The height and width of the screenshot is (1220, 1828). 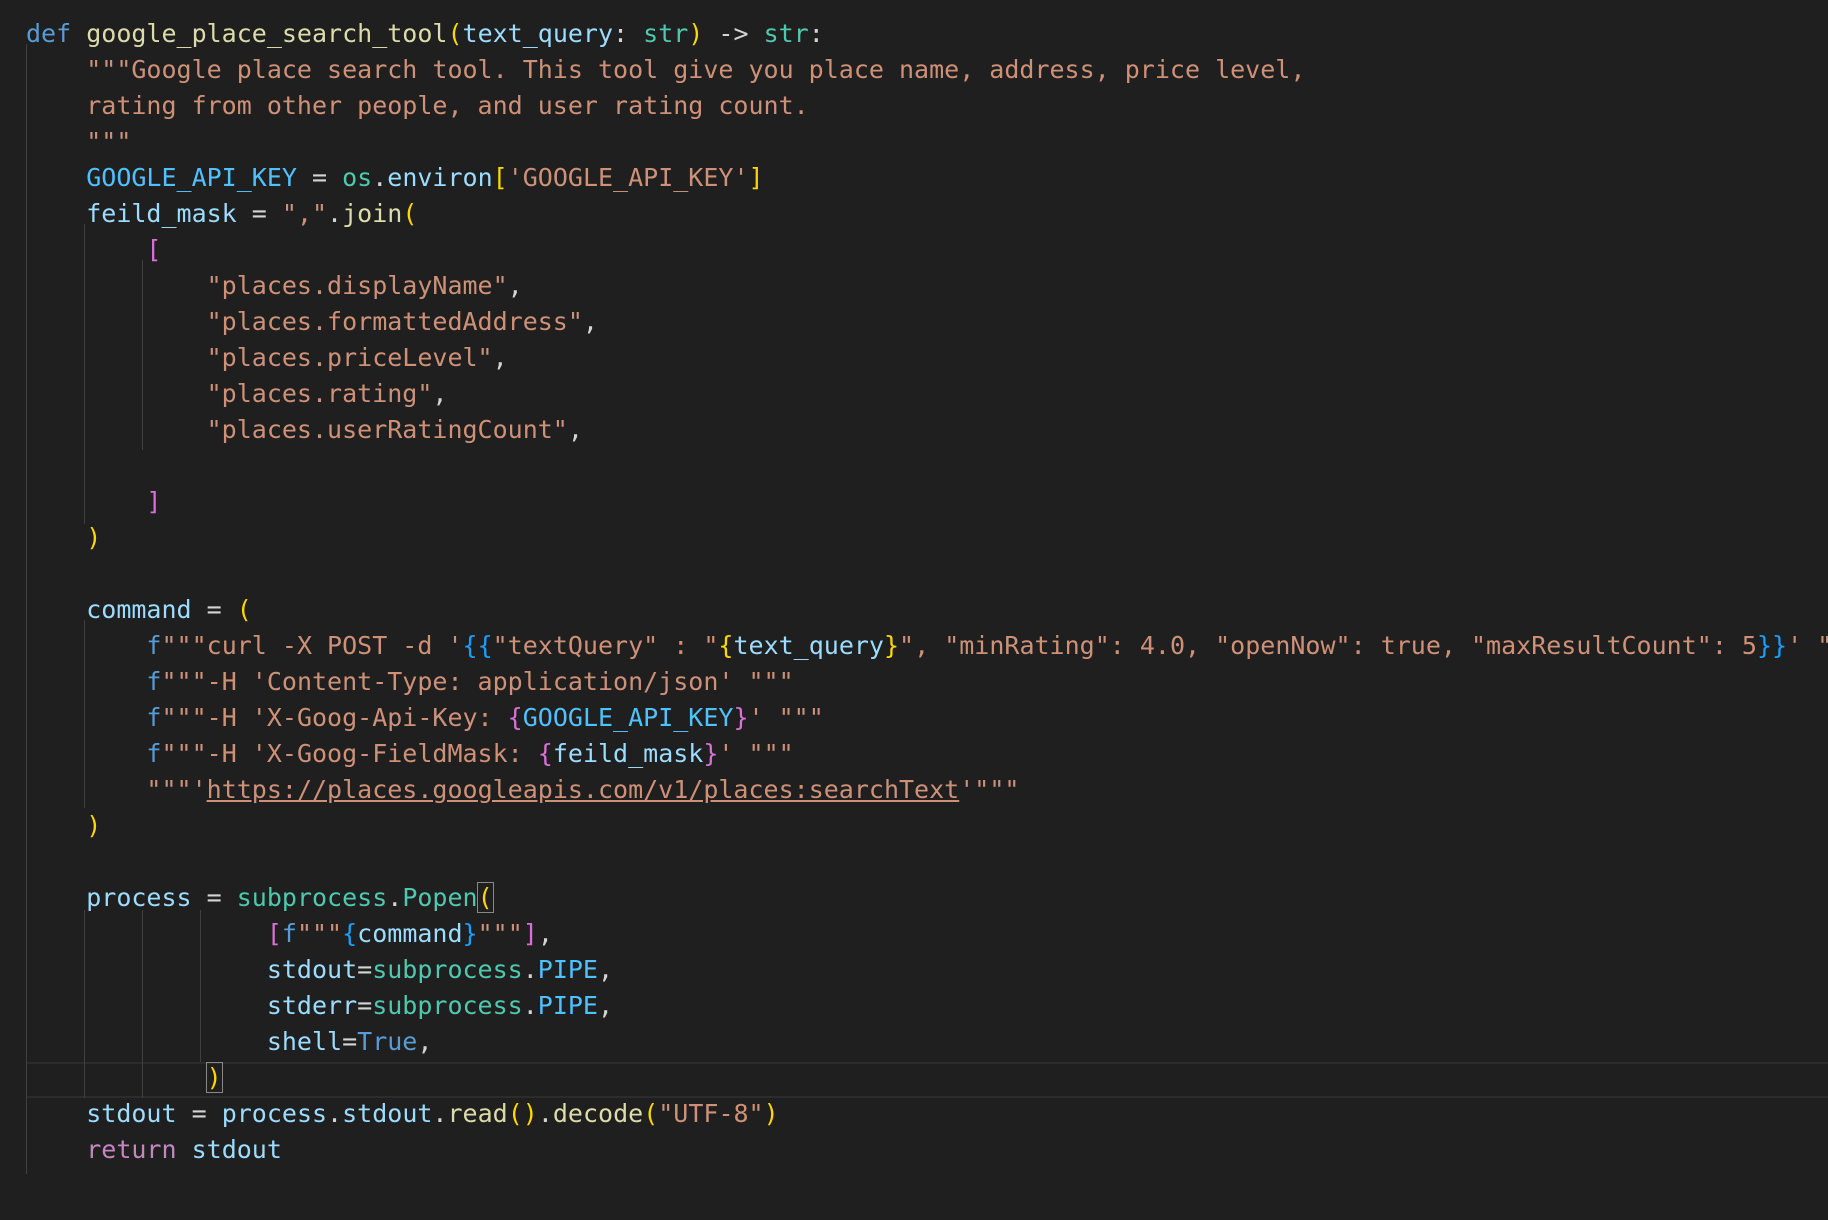 I want to click on code-line: [f"""{command}"""],, so click(x=289, y=934).